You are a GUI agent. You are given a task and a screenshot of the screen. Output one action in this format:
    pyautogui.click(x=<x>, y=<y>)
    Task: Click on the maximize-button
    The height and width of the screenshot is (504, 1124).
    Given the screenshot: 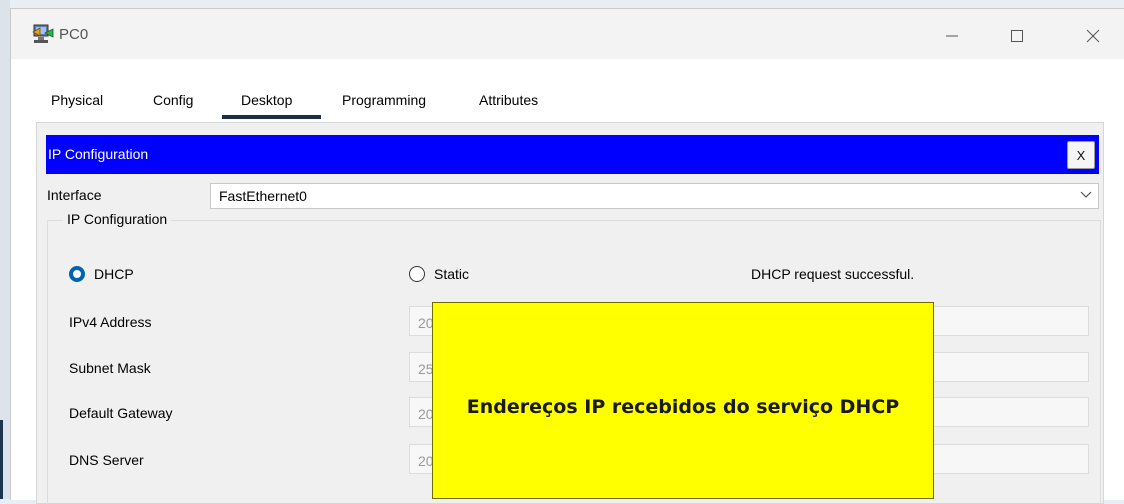 What is the action you would take?
    pyautogui.click(x=1017, y=36)
    